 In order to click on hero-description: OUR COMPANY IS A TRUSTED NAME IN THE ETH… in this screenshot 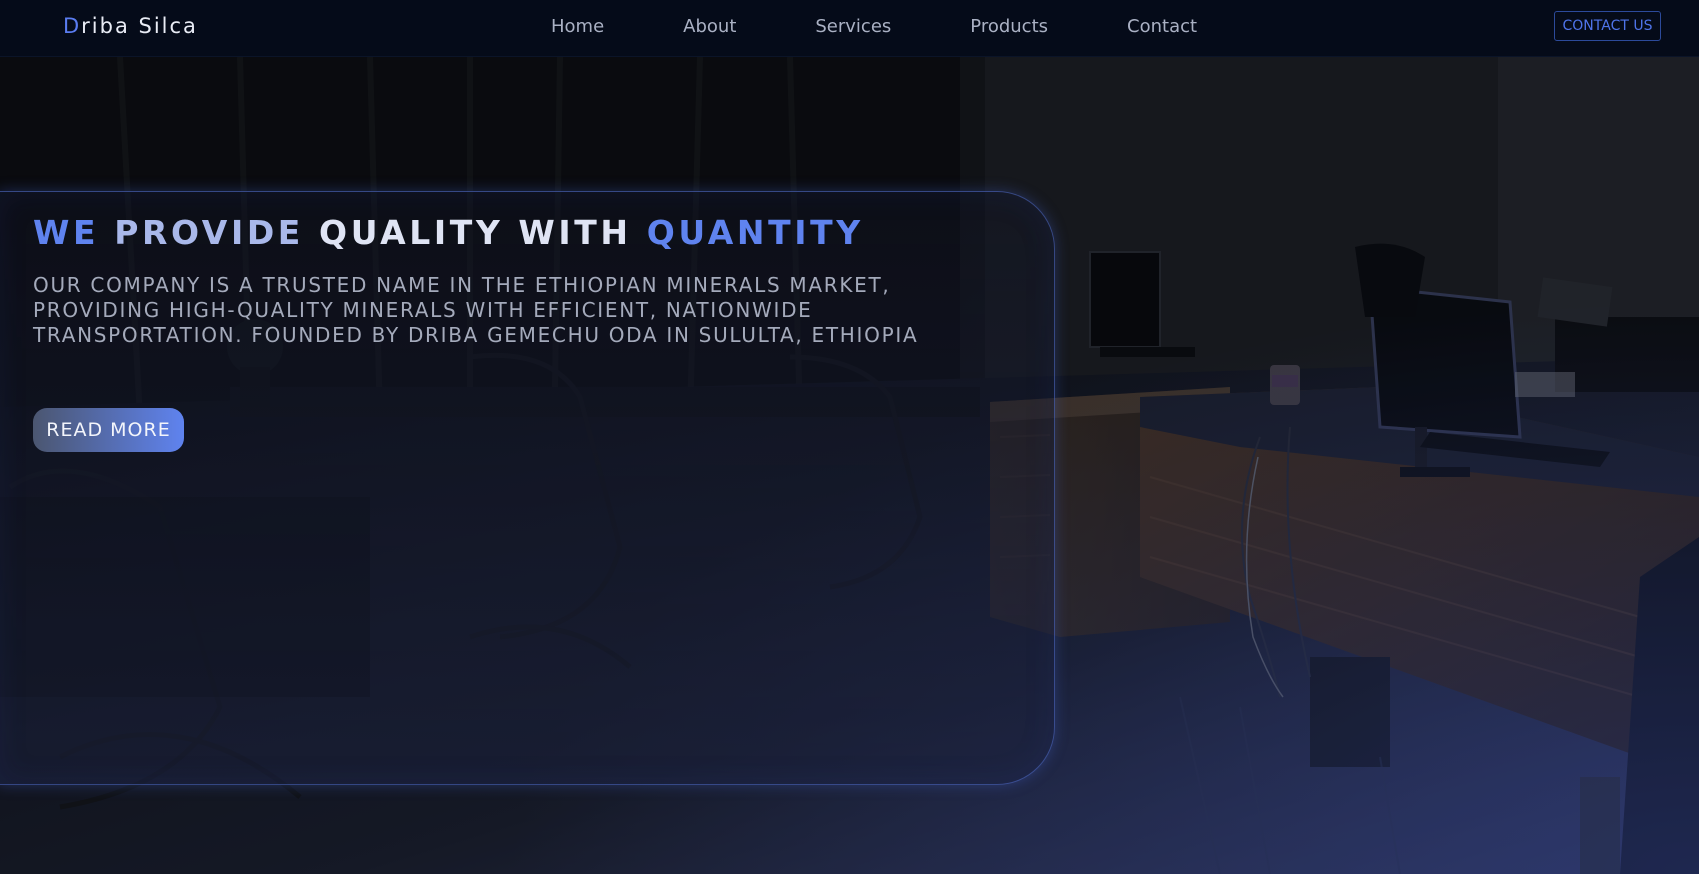, I will do `click(476, 310)`.